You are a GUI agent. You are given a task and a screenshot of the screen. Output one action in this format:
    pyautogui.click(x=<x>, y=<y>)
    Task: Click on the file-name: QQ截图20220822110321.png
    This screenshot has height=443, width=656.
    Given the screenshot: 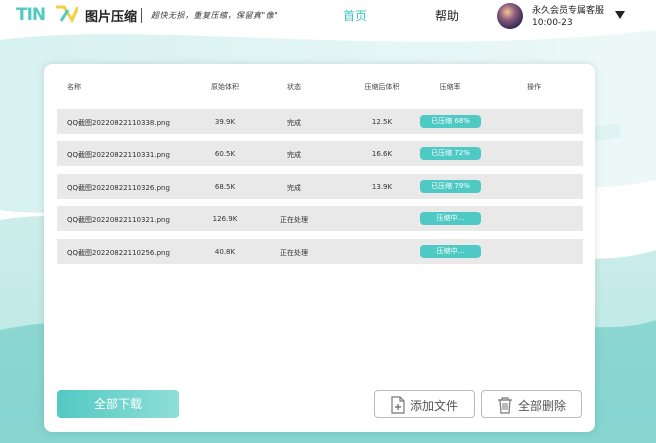 What is the action you would take?
    pyautogui.click(x=118, y=220)
    